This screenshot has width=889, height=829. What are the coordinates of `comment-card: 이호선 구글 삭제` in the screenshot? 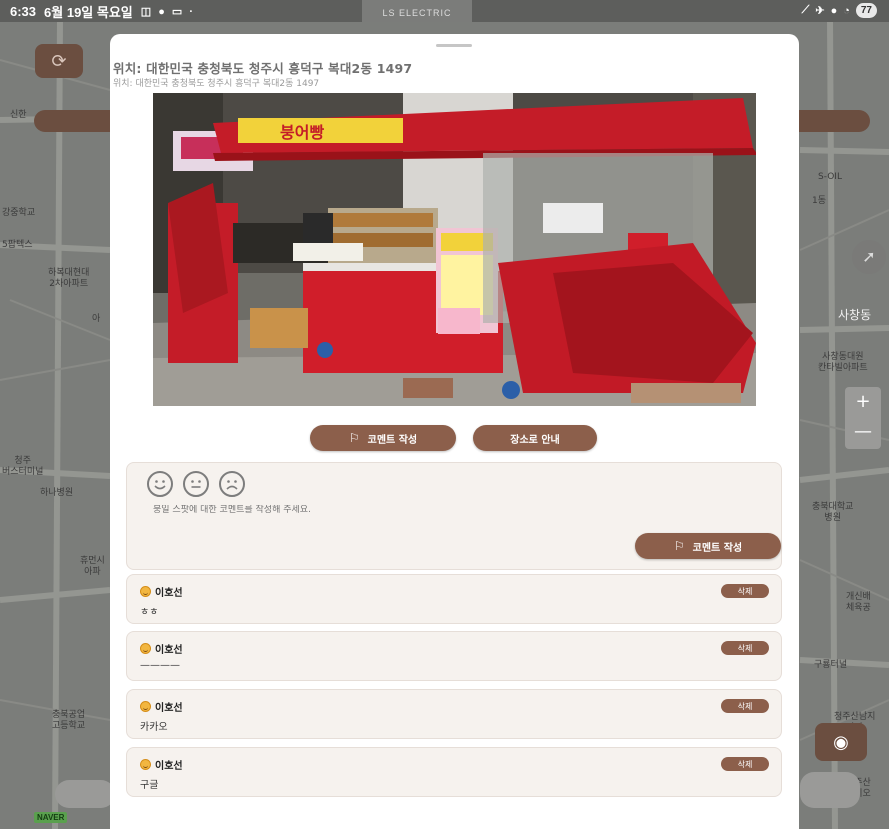 It's located at (454, 772).